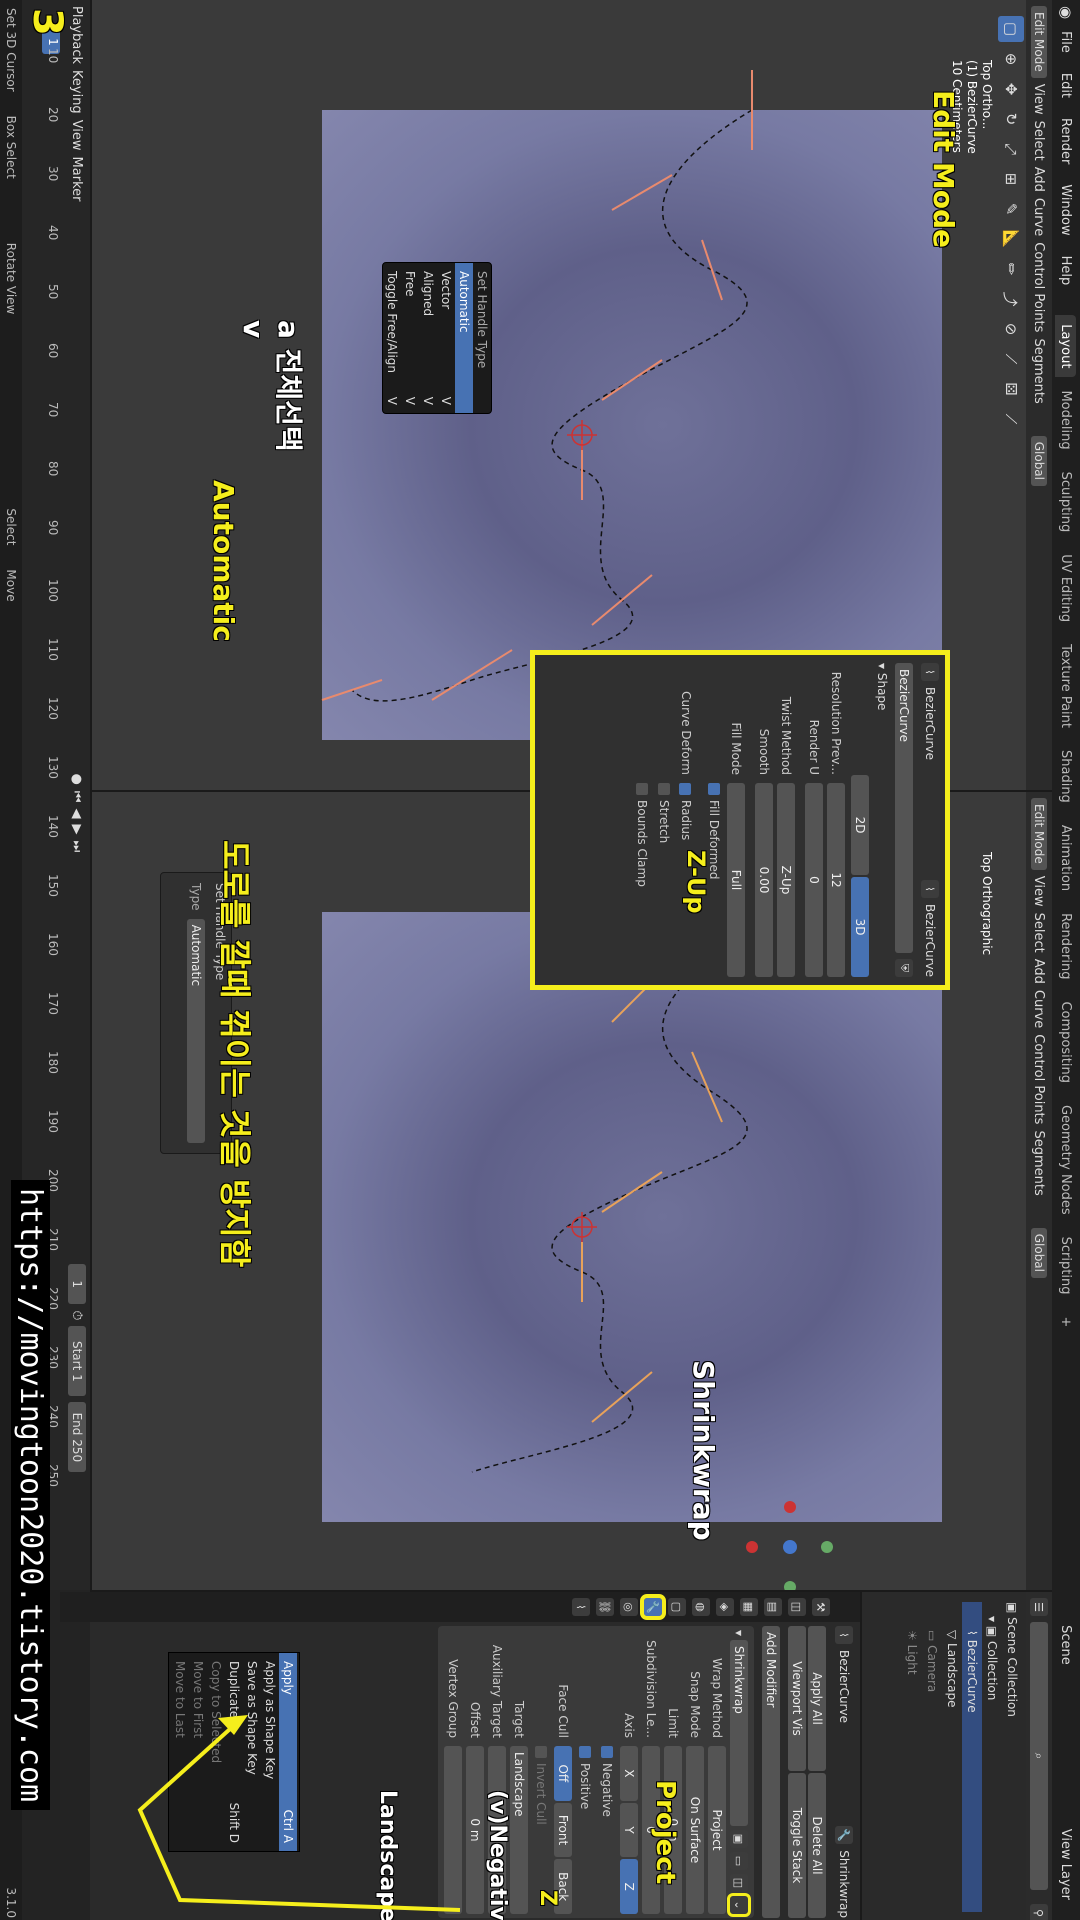 This screenshot has height=1920, width=1080. I want to click on radius-checkbox: Radius, so click(686, 811).